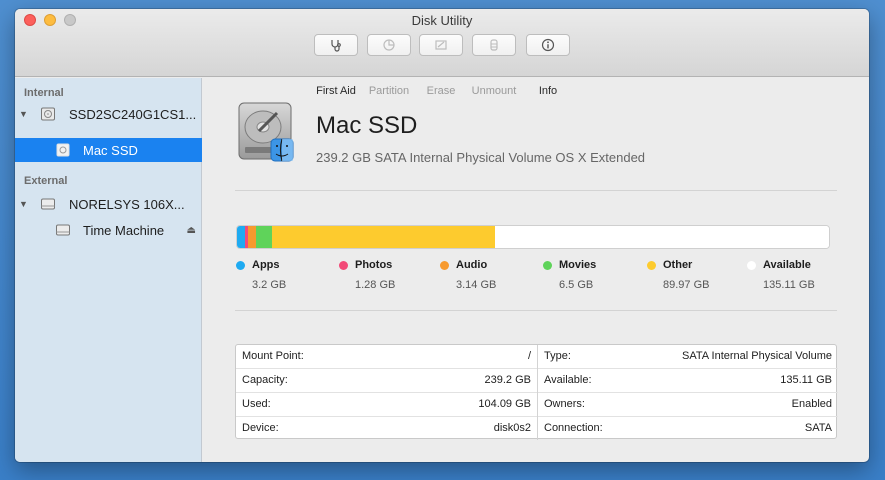 The height and width of the screenshot is (480, 885). Describe the element at coordinates (512, 428) in the screenshot. I see `info-value: disk0s2` at that location.